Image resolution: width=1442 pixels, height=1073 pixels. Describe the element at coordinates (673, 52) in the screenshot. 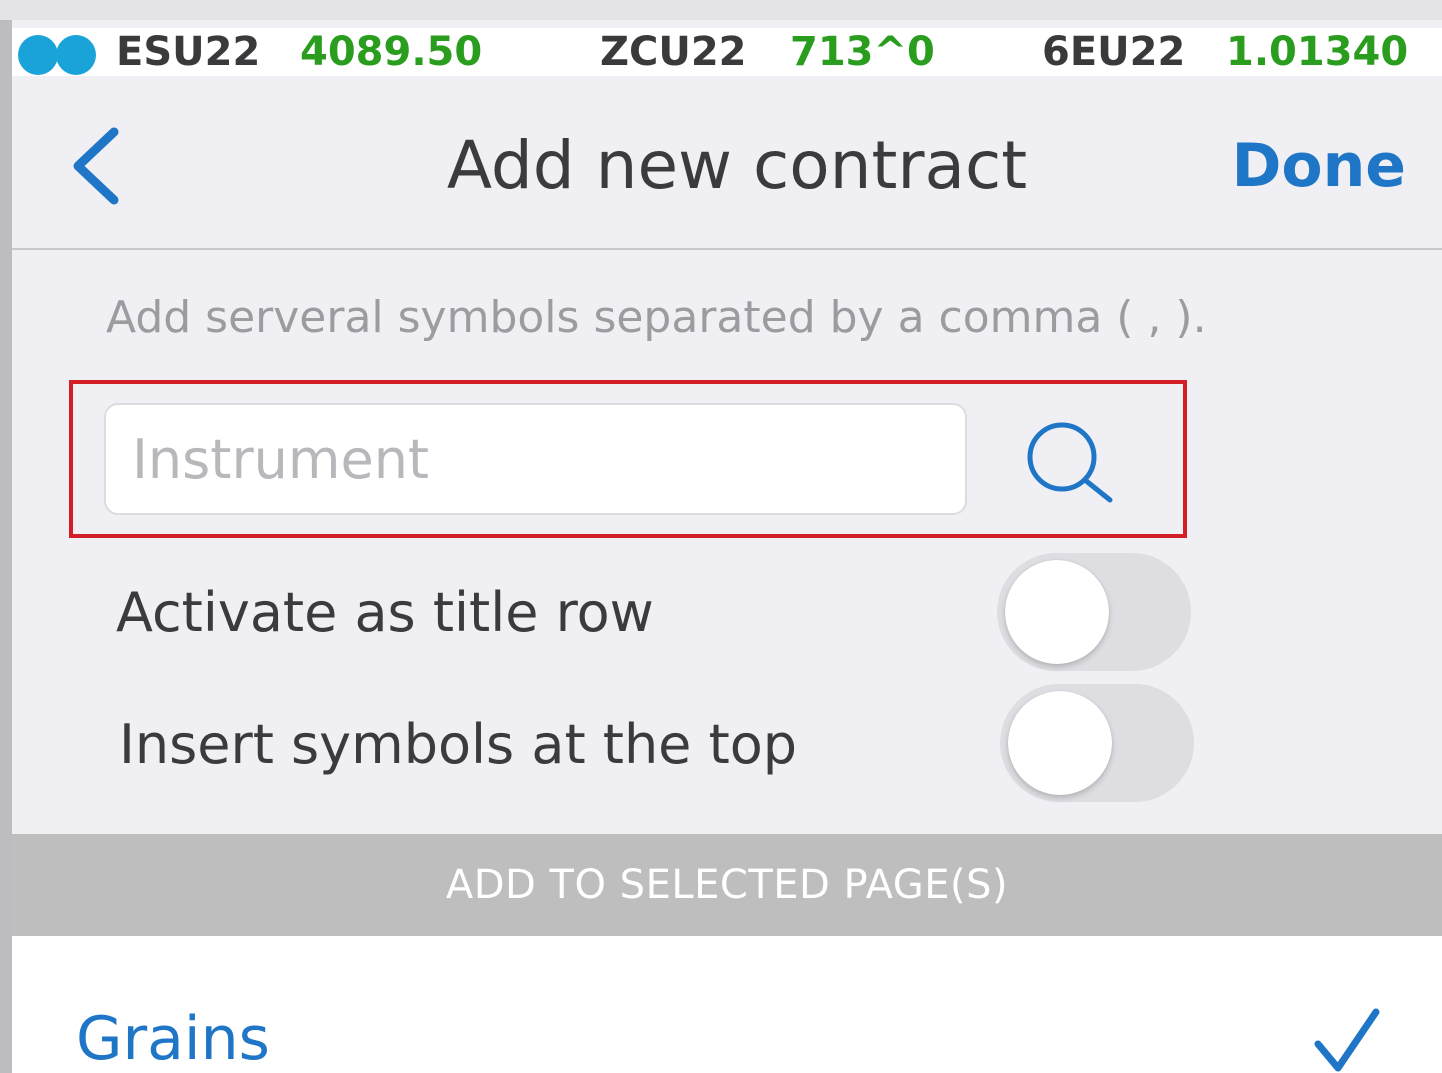

I see `ticker-symbol: ZCU22` at that location.